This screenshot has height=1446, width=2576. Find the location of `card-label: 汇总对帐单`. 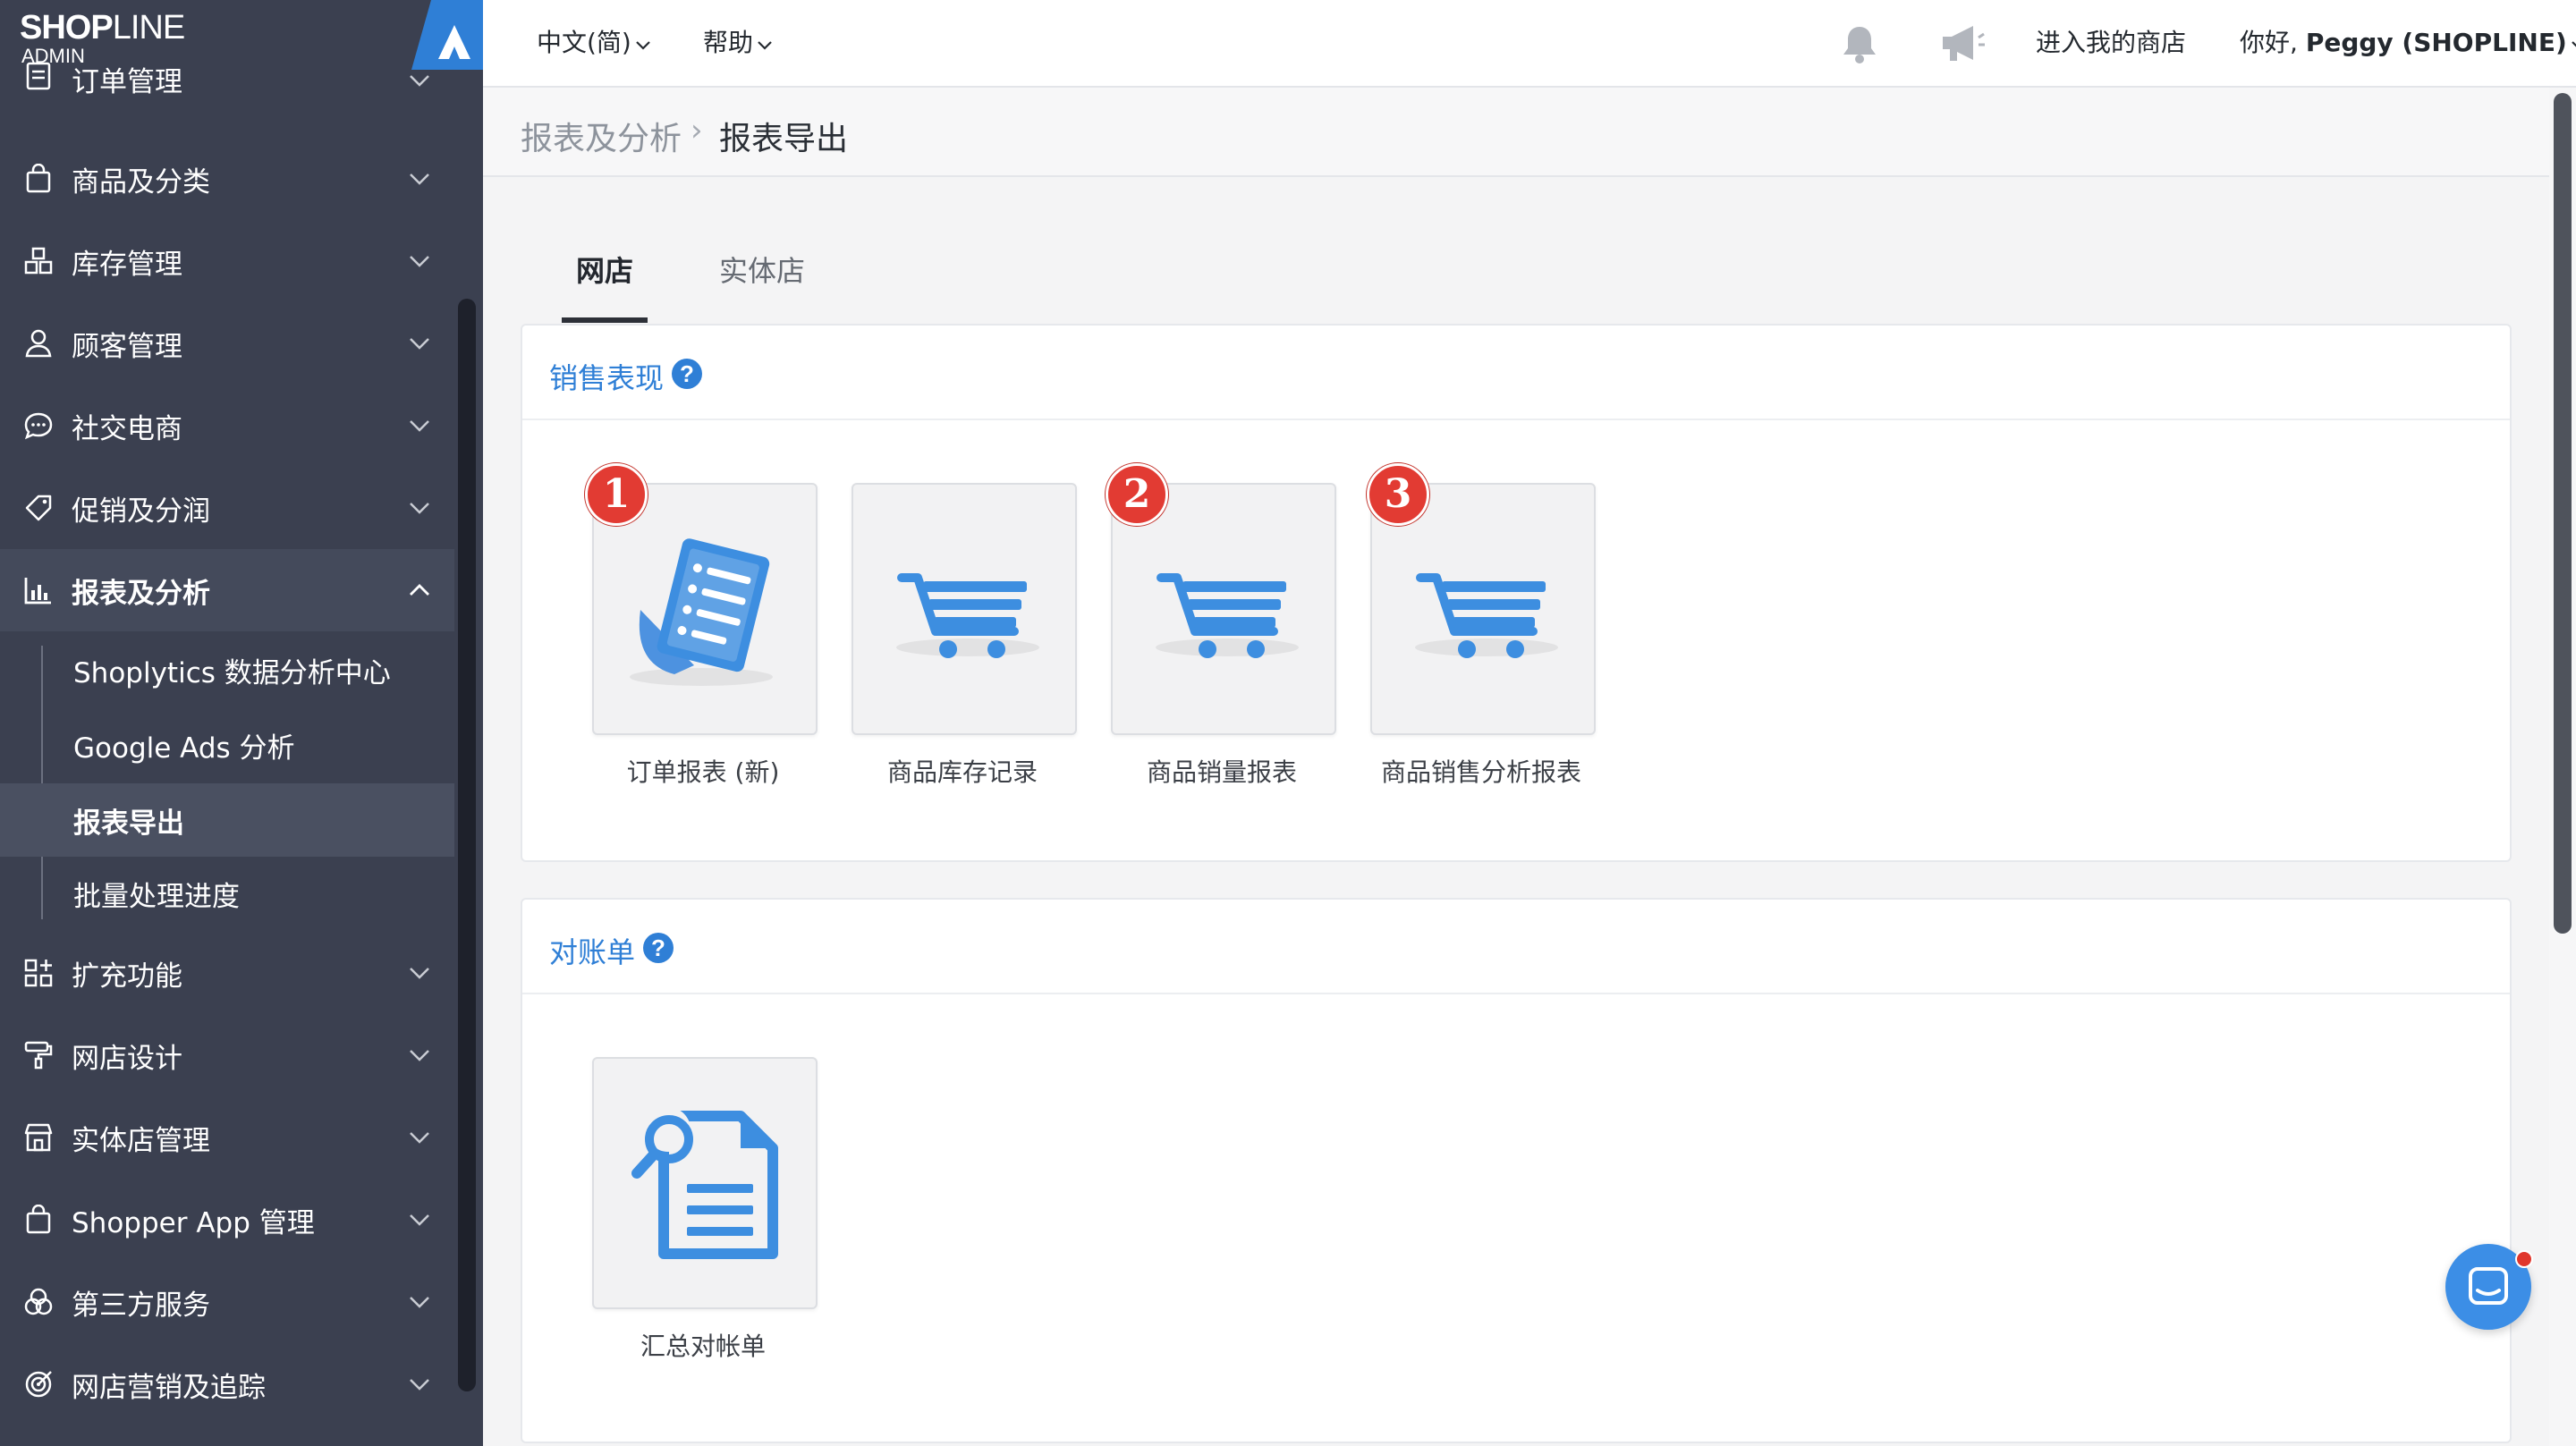

card-label: 汇总对帐单 is located at coordinates (703, 1346).